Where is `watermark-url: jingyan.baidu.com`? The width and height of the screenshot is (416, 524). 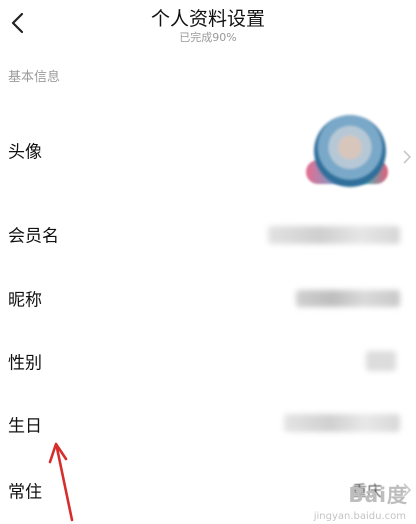 watermark-url: jingyan.baidu.com is located at coordinates (359, 516).